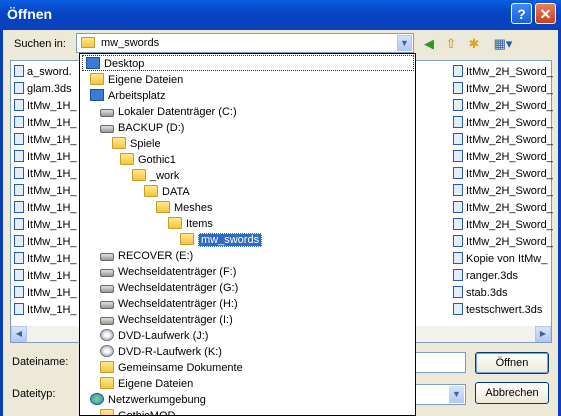 This screenshot has width=561, height=416. Describe the element at coordinates (43, 89) in the screenshot. I see `file-item: glam.3ds` at that location.